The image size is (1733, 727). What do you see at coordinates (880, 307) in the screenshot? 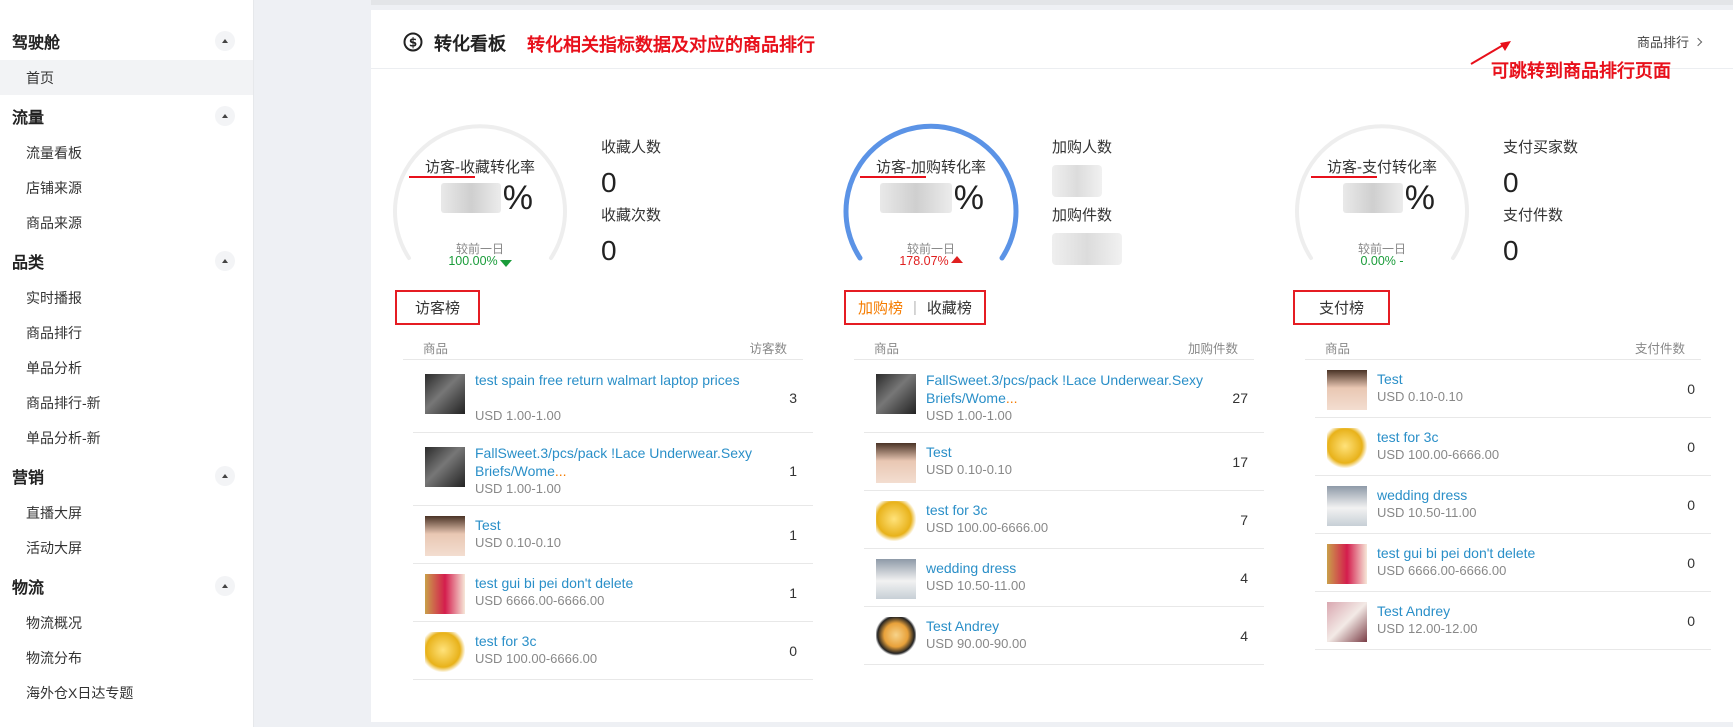
I see `tab-cart-ranking: 加购榜` at bounding box center [880, 307].